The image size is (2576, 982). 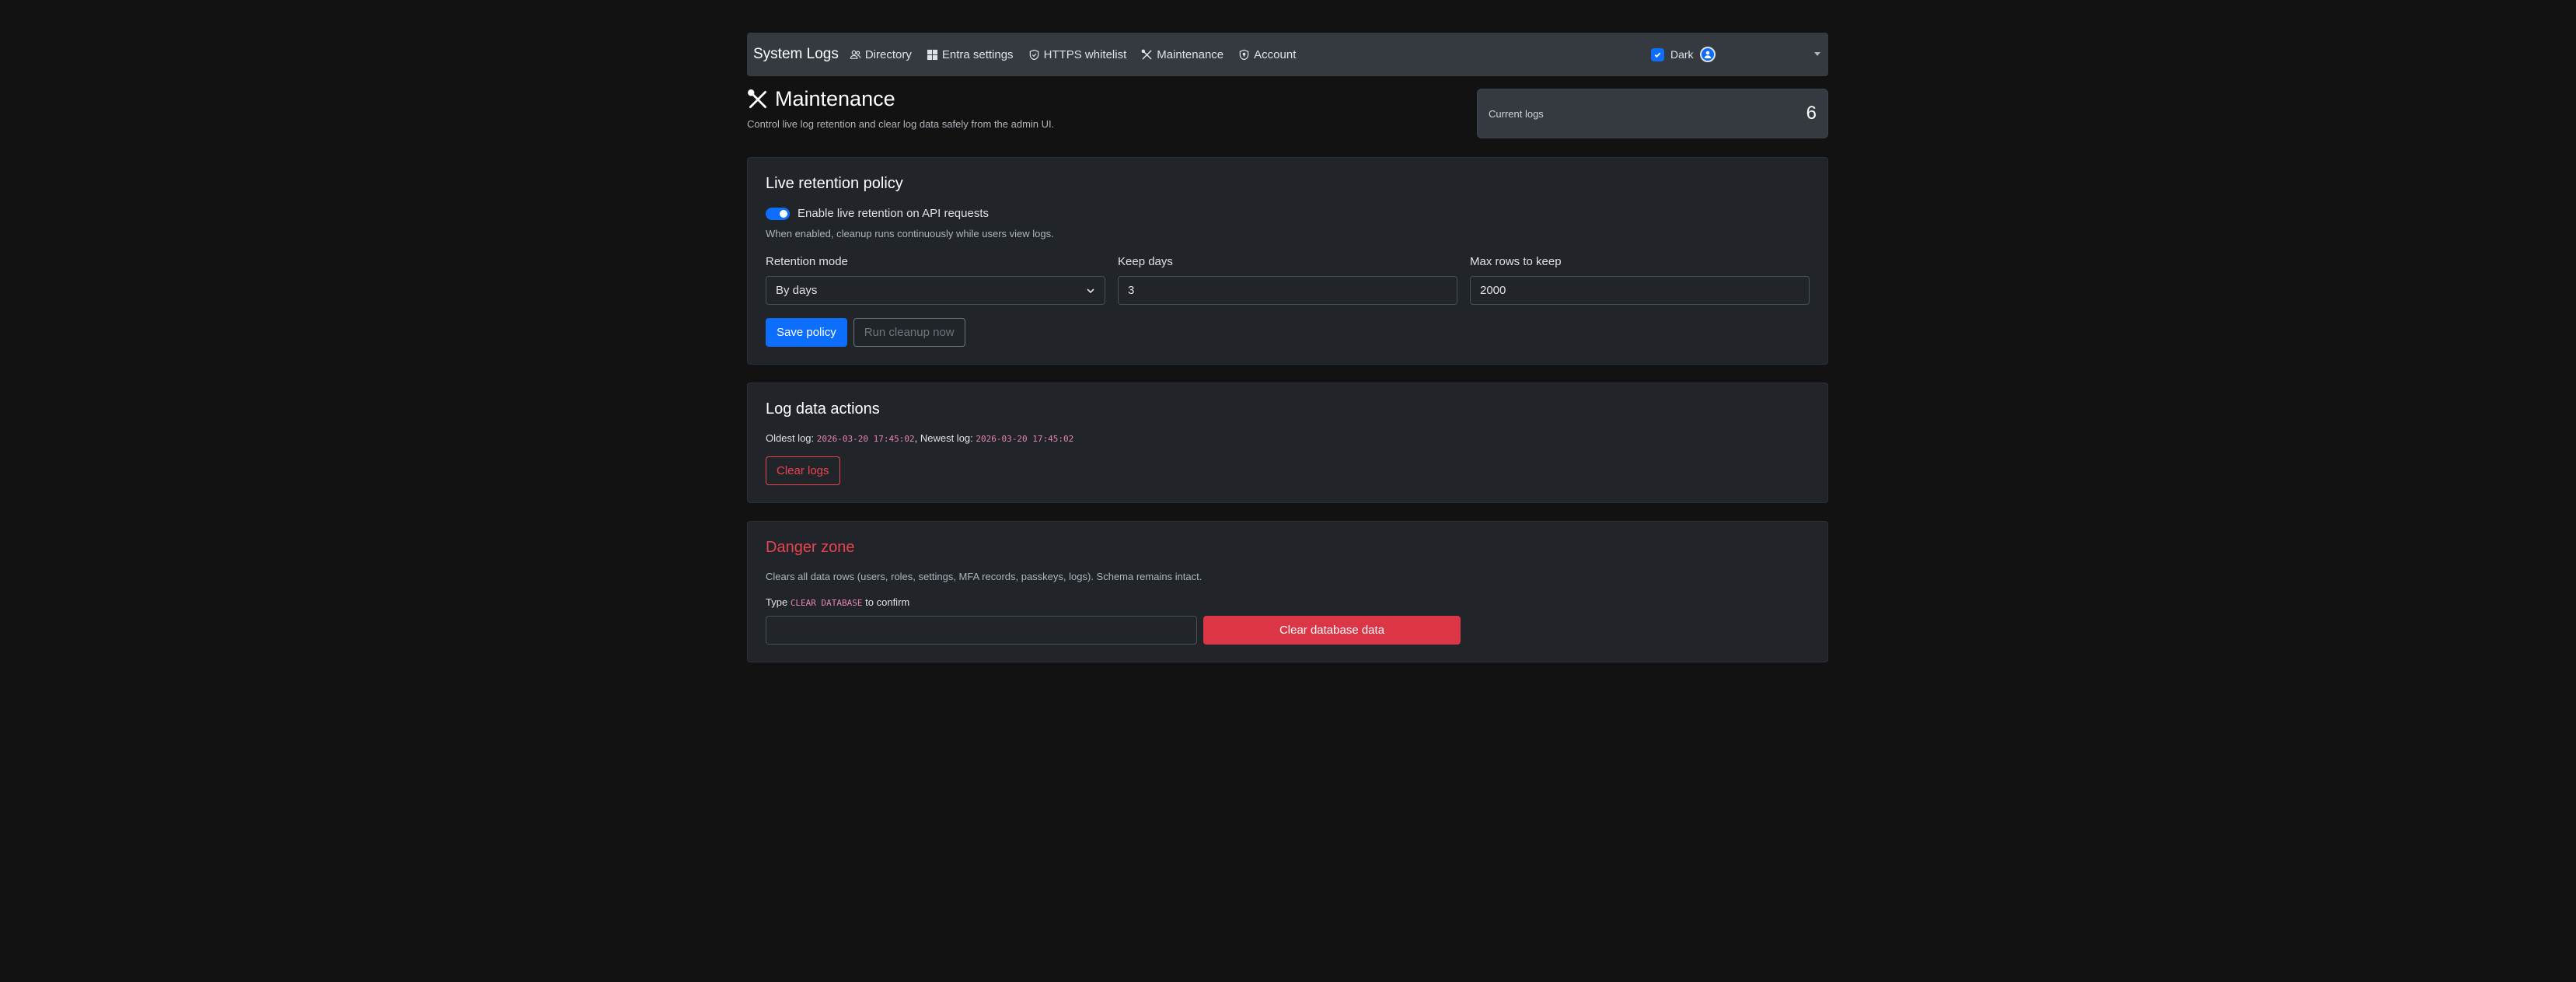 What do you see at coordinates (936, 290) in the screenshot?
I see `retention-mode-select: By days` at bounding box center [936, 290].